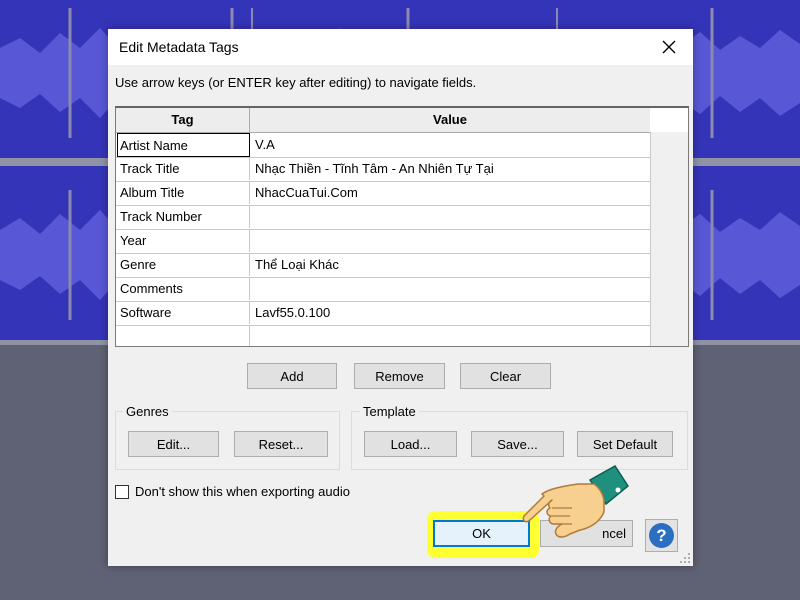 This screenshot has width=800, height=600. Describe the element at coordinates (451, 264) in the screenshot. I see `value-cell: Thể Loại Khác` at that location.